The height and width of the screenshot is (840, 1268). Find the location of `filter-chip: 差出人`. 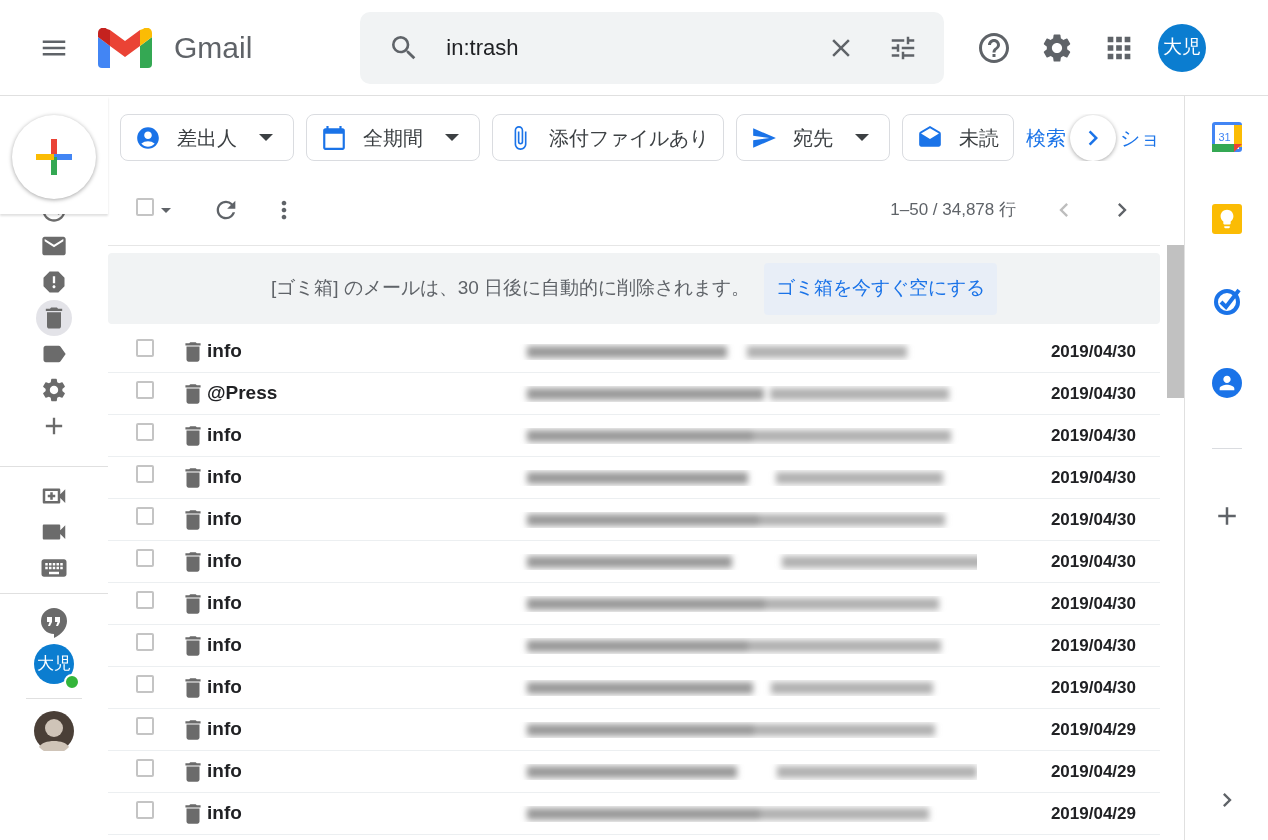

filter-chip: 差出人 is located at coordinates (207, 137).